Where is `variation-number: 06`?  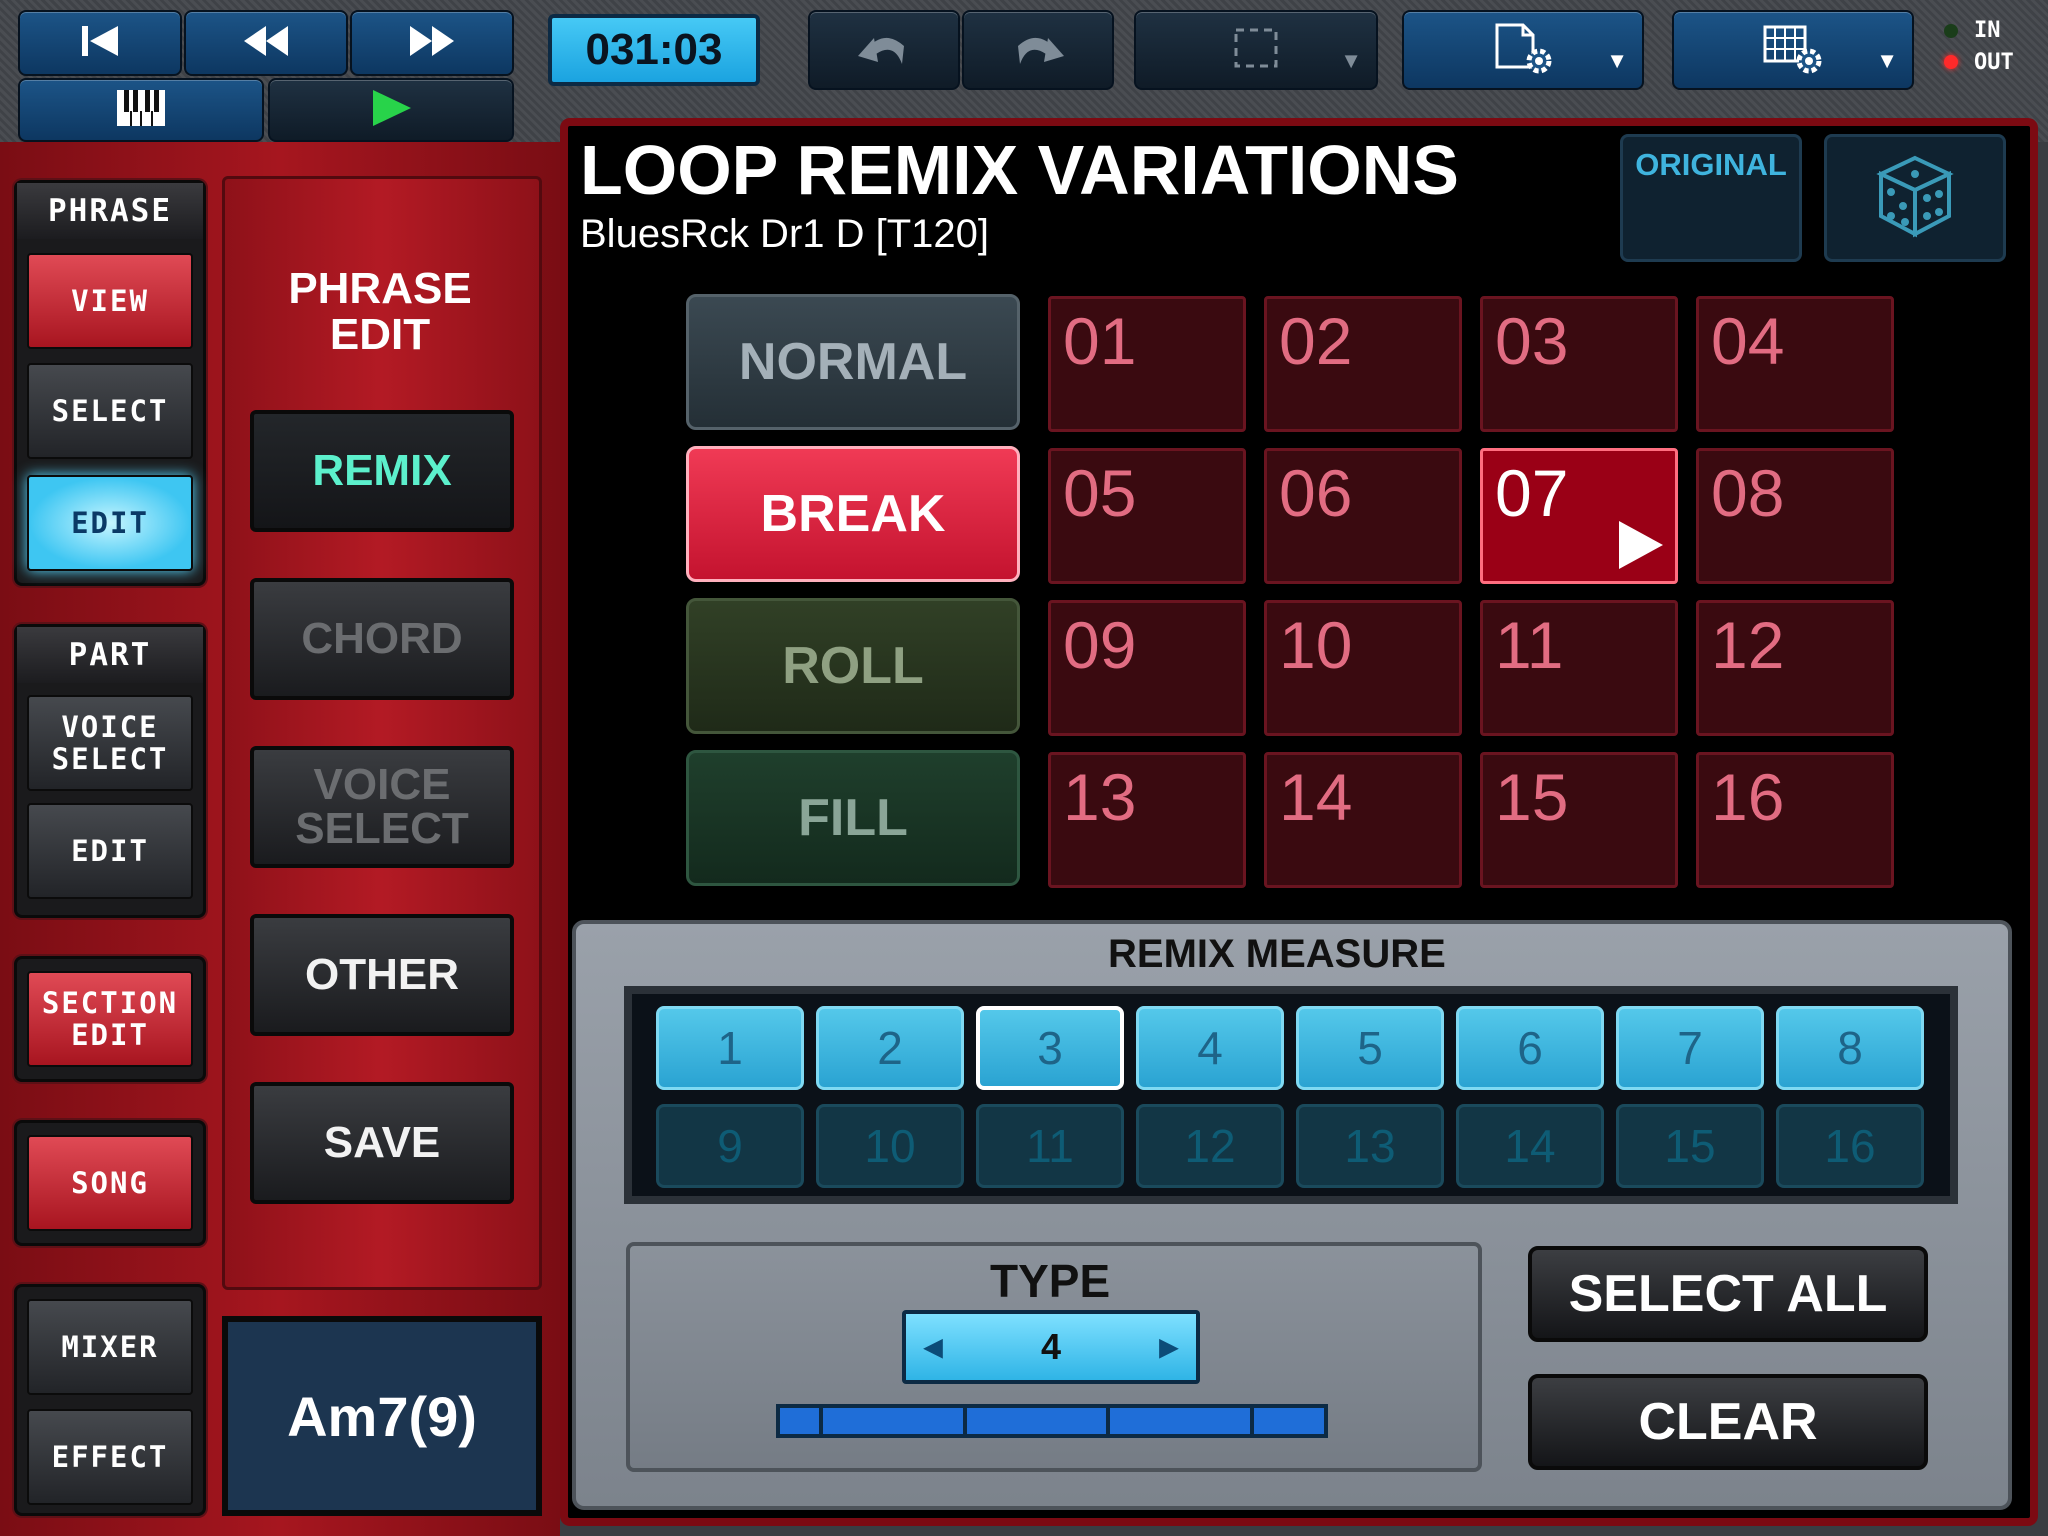
variation-number: 06 is located at coordinates (1316, 493).